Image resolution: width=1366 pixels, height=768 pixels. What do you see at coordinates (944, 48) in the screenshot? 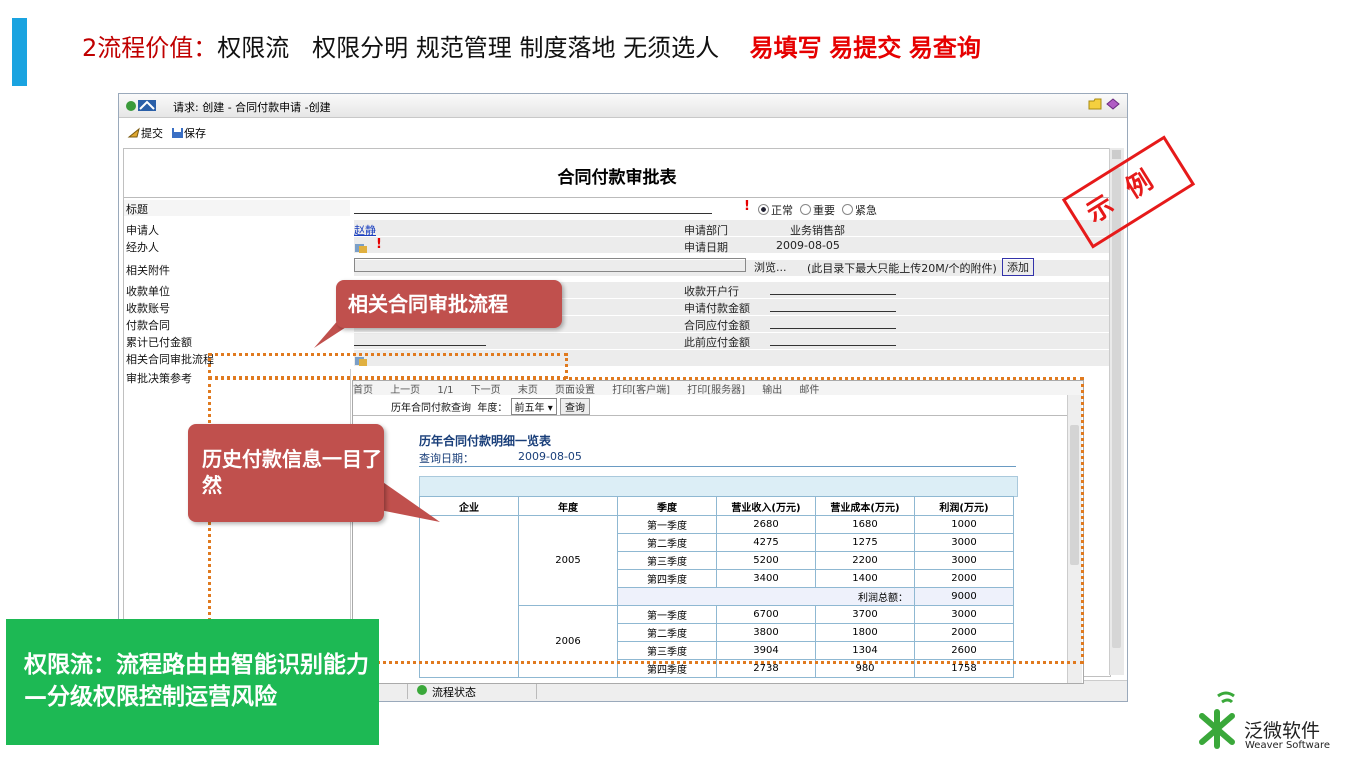
I see `highlight-item: 易查询` at bounding box center [944, 48].